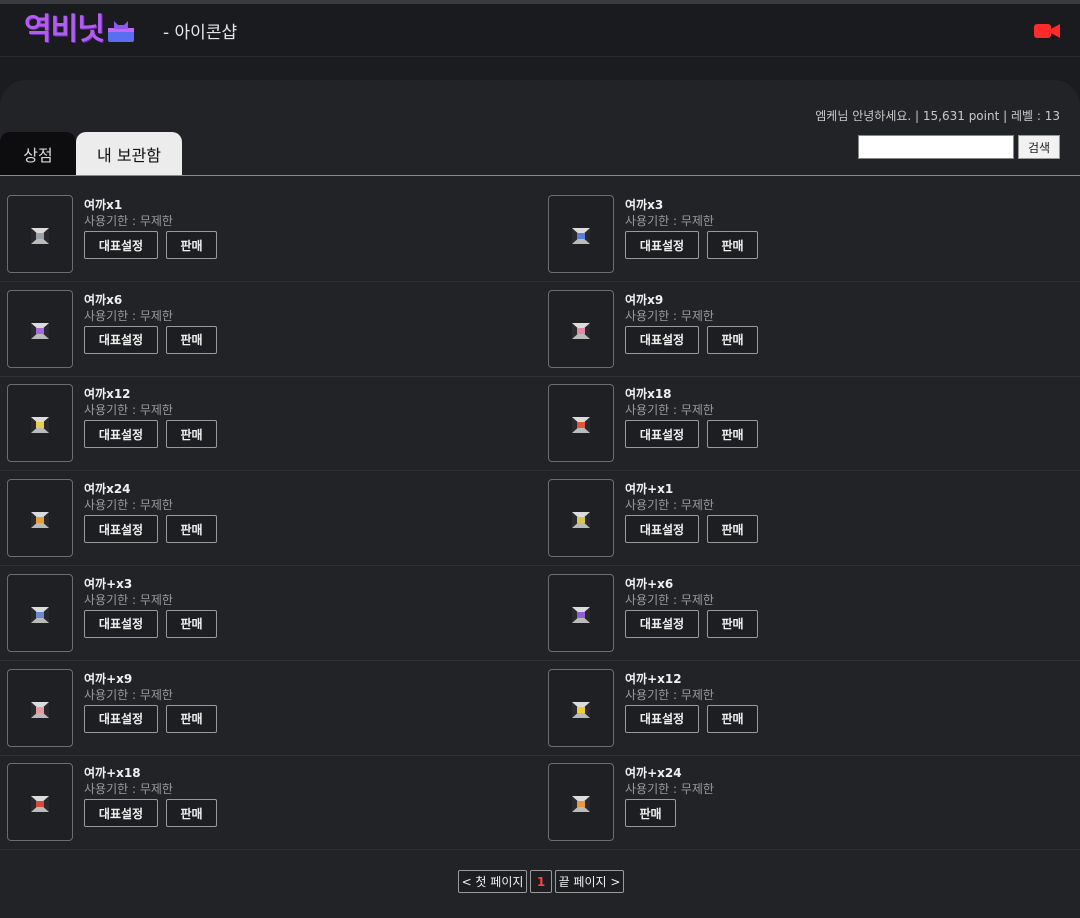  I want to click on header: 역비닛 - 아이콘샵, so click(540, 30).